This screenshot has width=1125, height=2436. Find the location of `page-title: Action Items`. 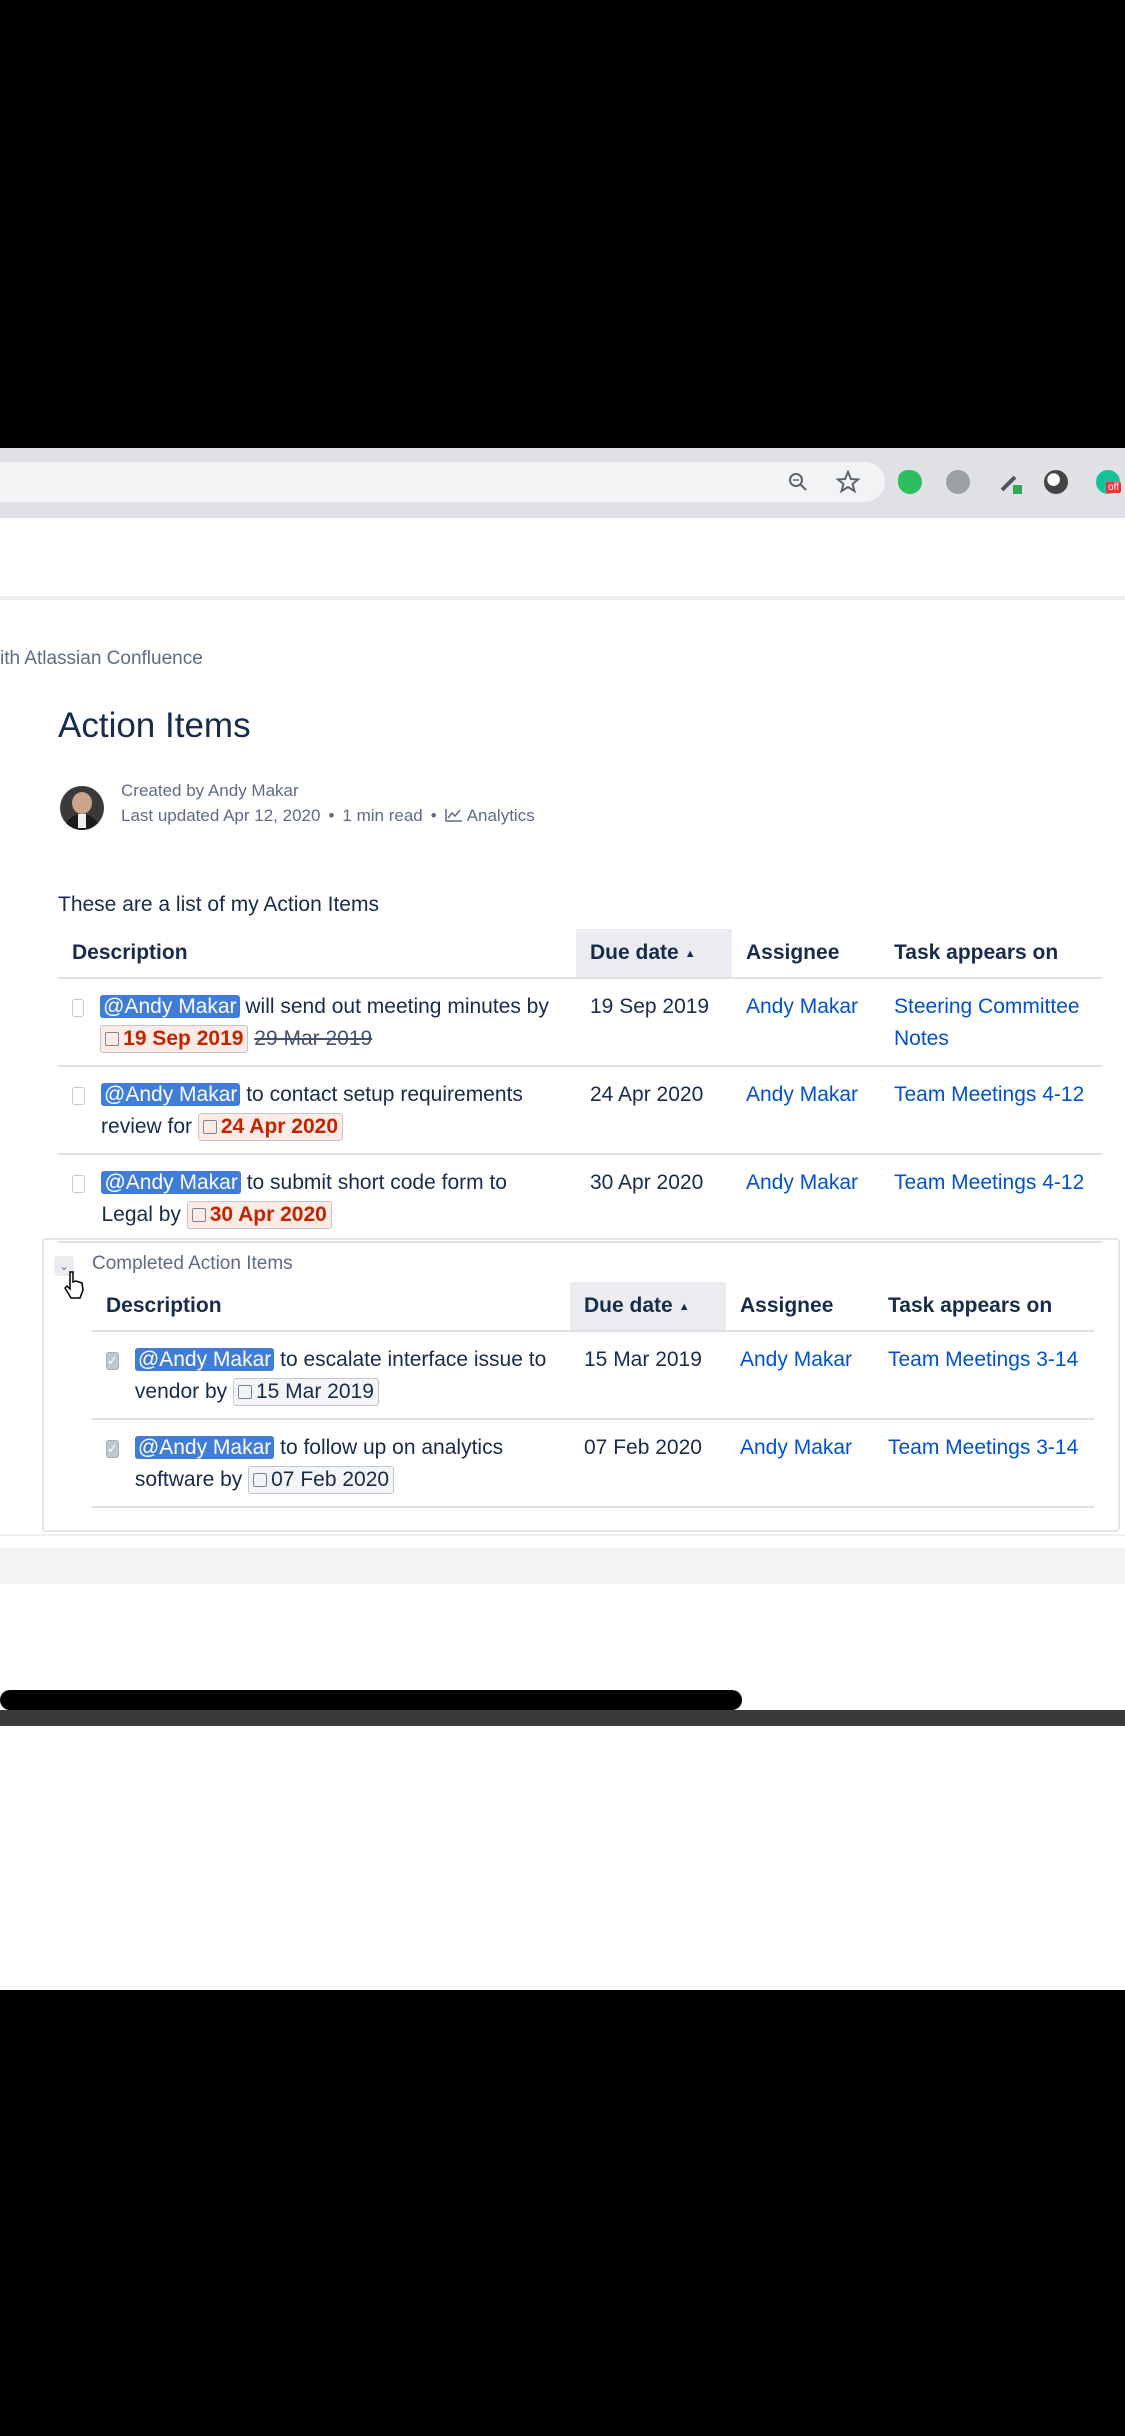

page-title: Action Items is located at coordinates (154, 725).